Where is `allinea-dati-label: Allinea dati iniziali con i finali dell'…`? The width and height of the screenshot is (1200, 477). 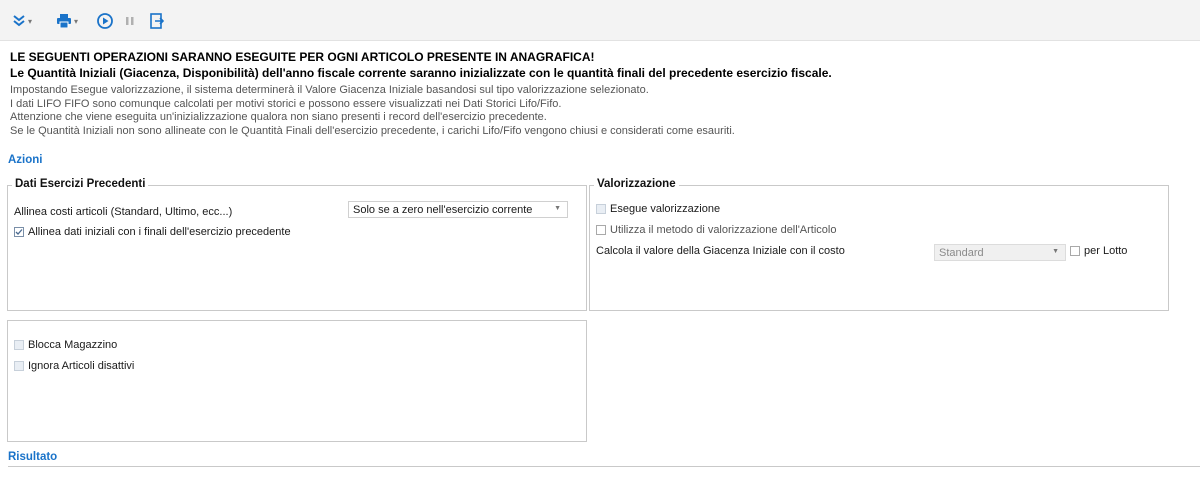
allinea-dati-label: Allinea dati iniziali con i finali dell'… is located at coordinates (159, 232).